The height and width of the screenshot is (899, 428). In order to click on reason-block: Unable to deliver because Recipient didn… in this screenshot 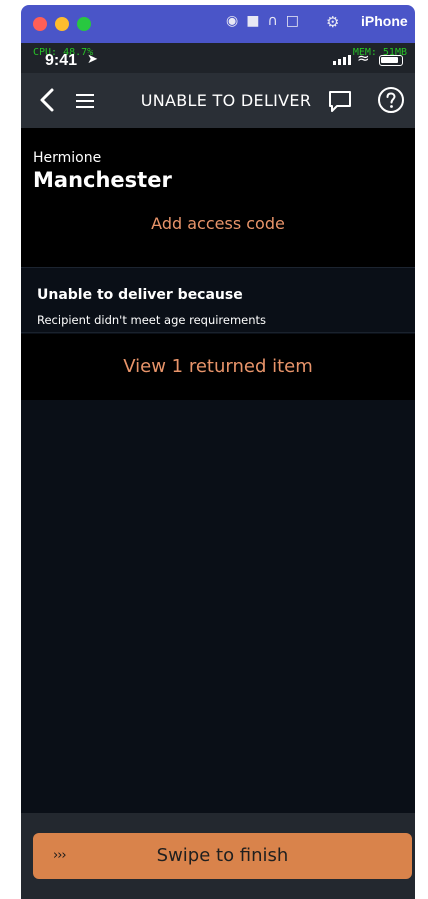, I will do `click(218, 301)`.